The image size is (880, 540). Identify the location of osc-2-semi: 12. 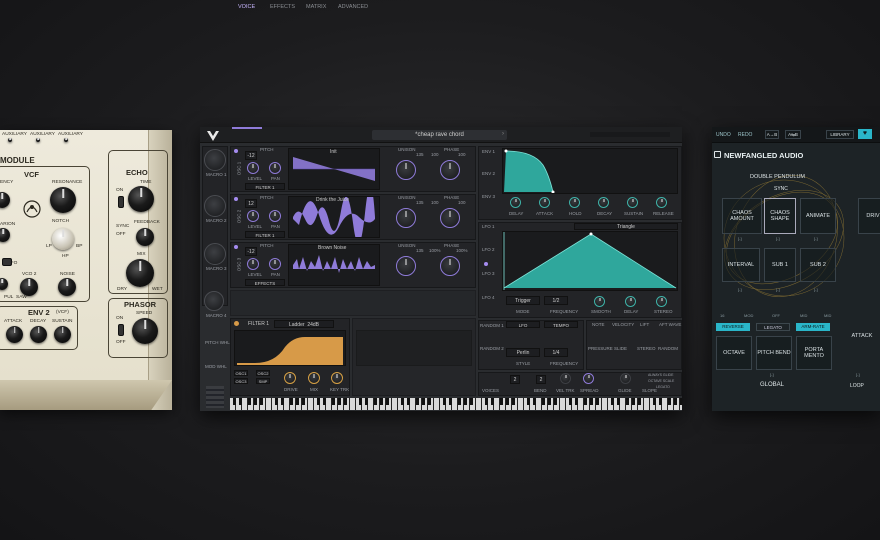
(251, 203).